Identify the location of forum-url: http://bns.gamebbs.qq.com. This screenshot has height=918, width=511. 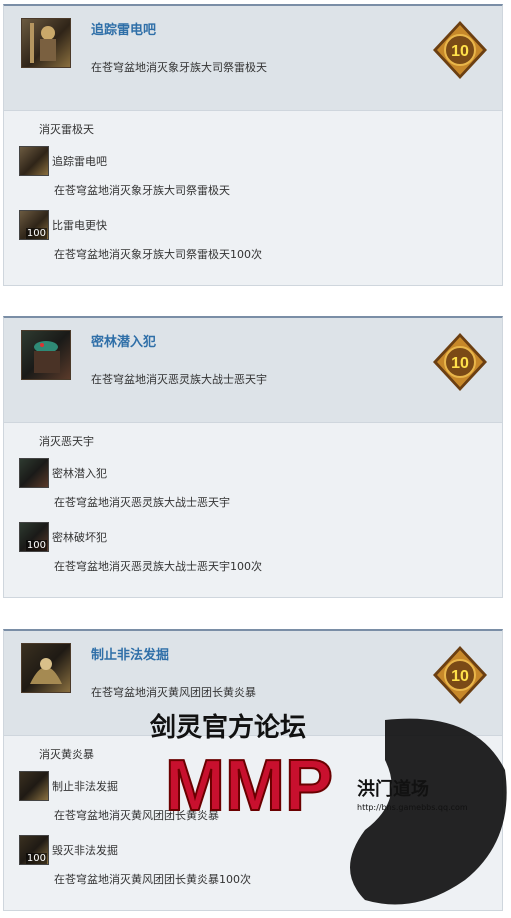
(412, 807).